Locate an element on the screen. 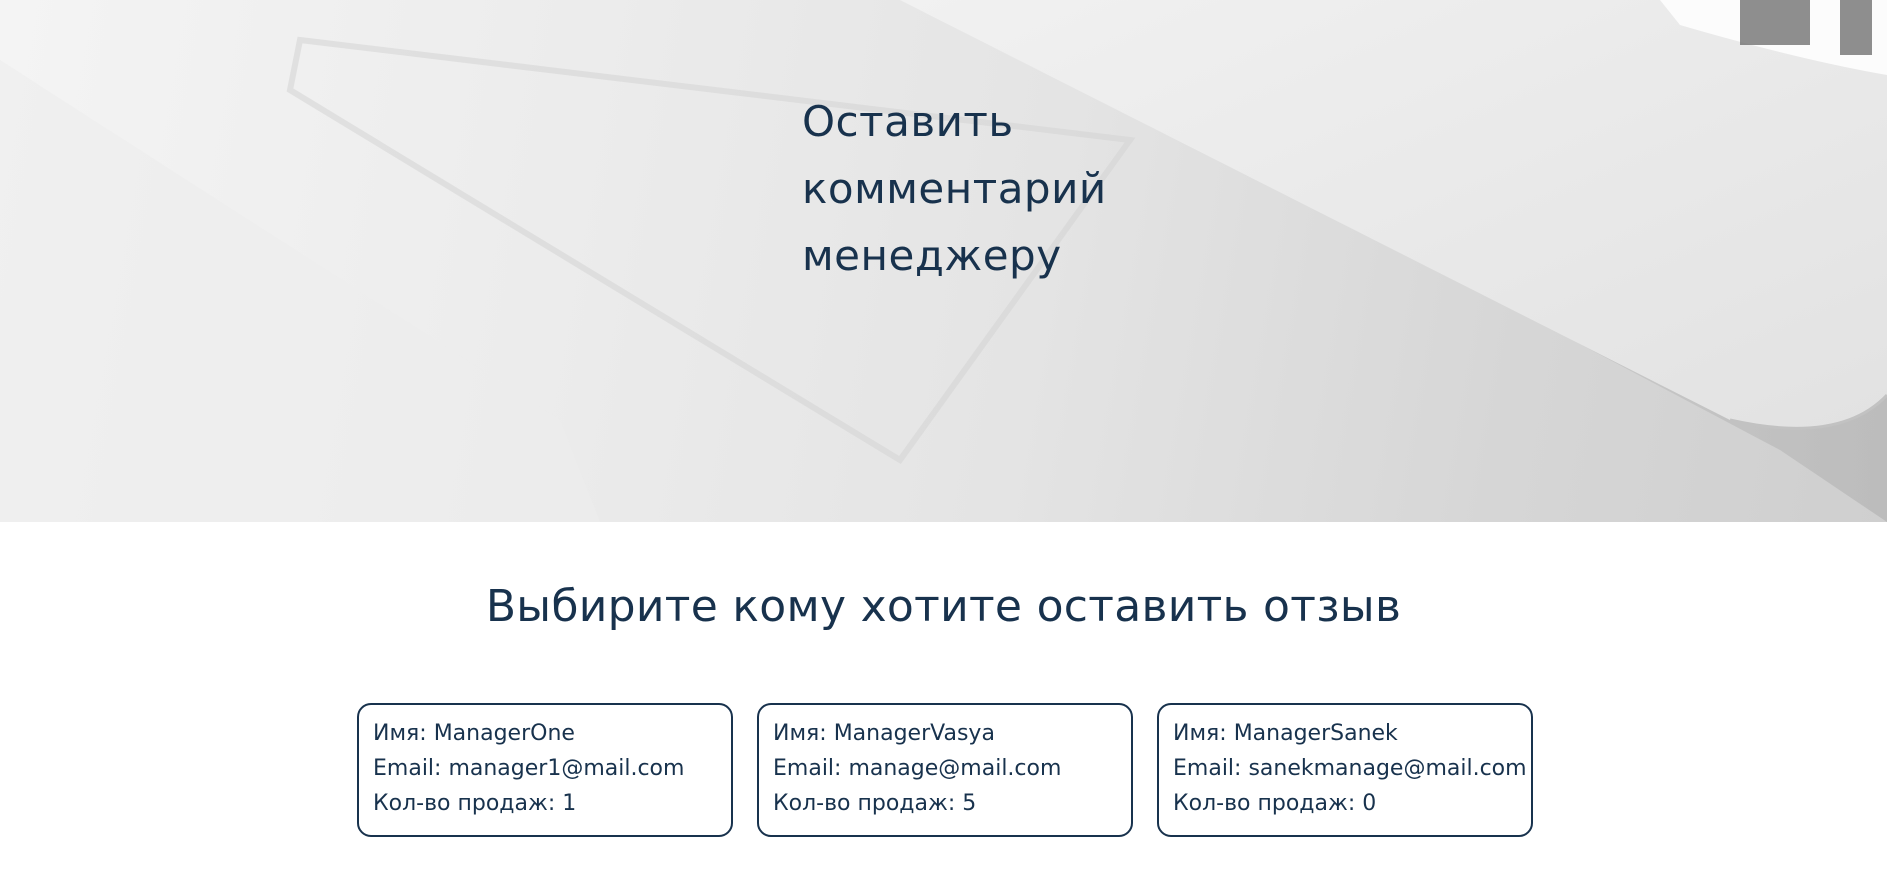 The width and height of the screenshot is (1887, 890). manager-sales-row: Кол-во продаж: 1 is located at coordinates (474, 804).